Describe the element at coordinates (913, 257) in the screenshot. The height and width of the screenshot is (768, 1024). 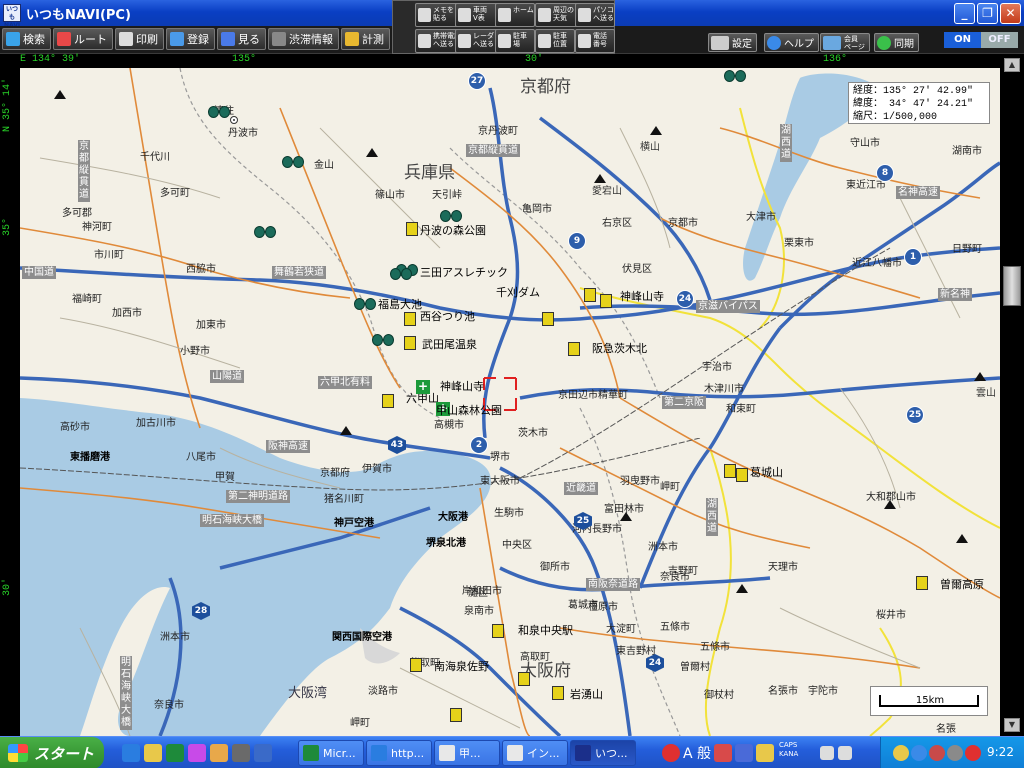
I see `route-shield: 1` at that location.